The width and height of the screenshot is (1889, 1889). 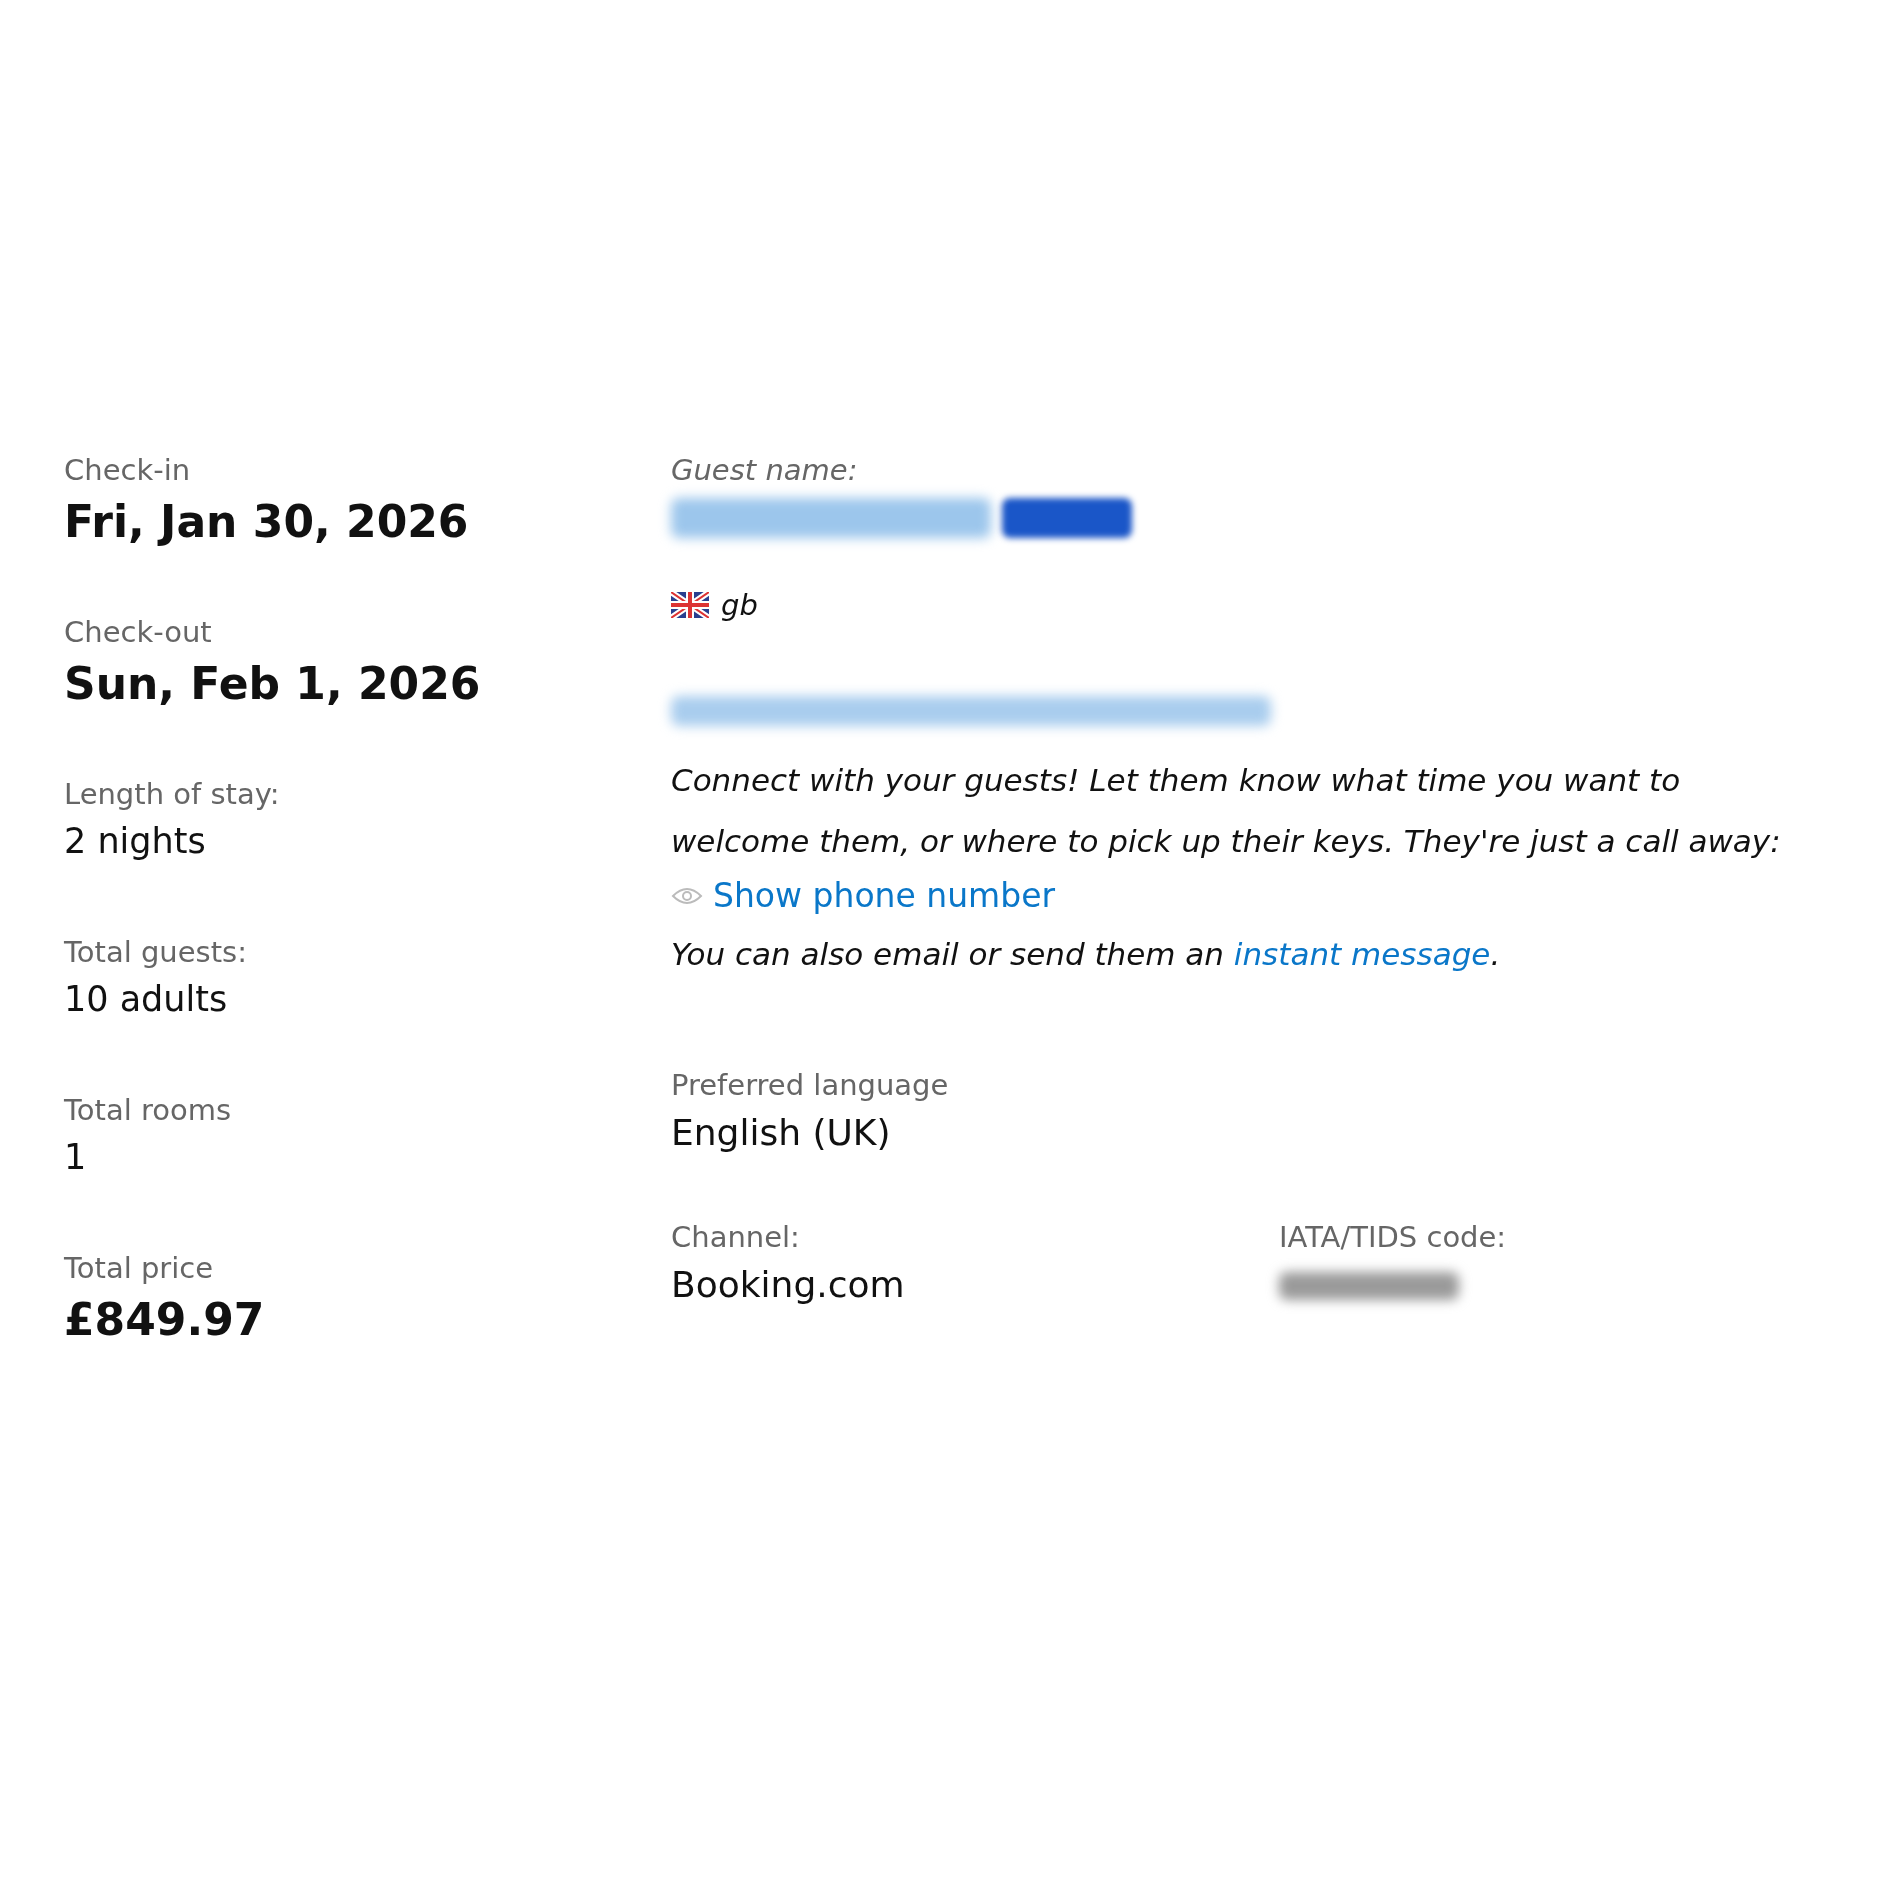 I want to click on field-value: 1, so click(x=76, y=1157).